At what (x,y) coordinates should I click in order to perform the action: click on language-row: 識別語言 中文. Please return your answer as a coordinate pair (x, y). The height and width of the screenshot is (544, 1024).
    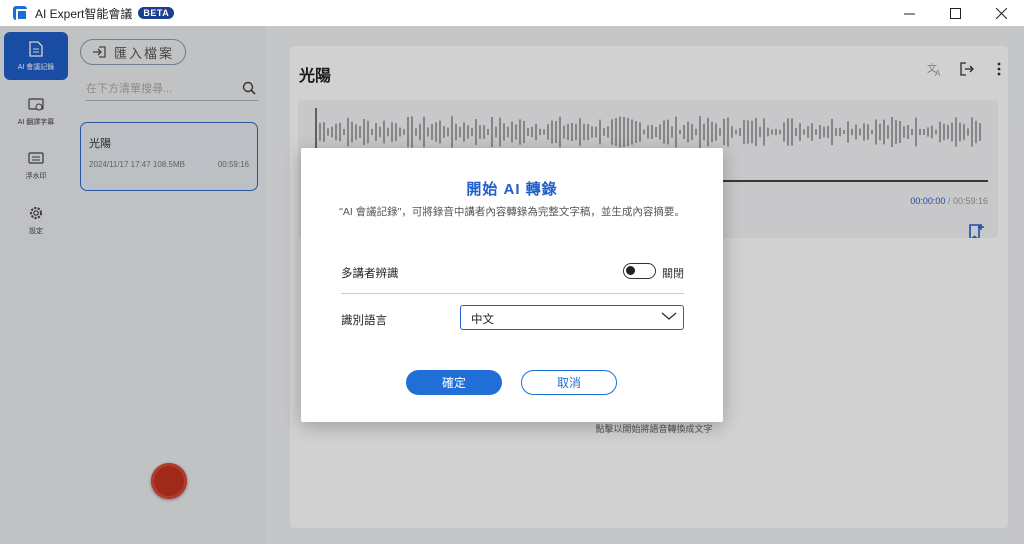
    Looking at the image, I should click on (512, 319).